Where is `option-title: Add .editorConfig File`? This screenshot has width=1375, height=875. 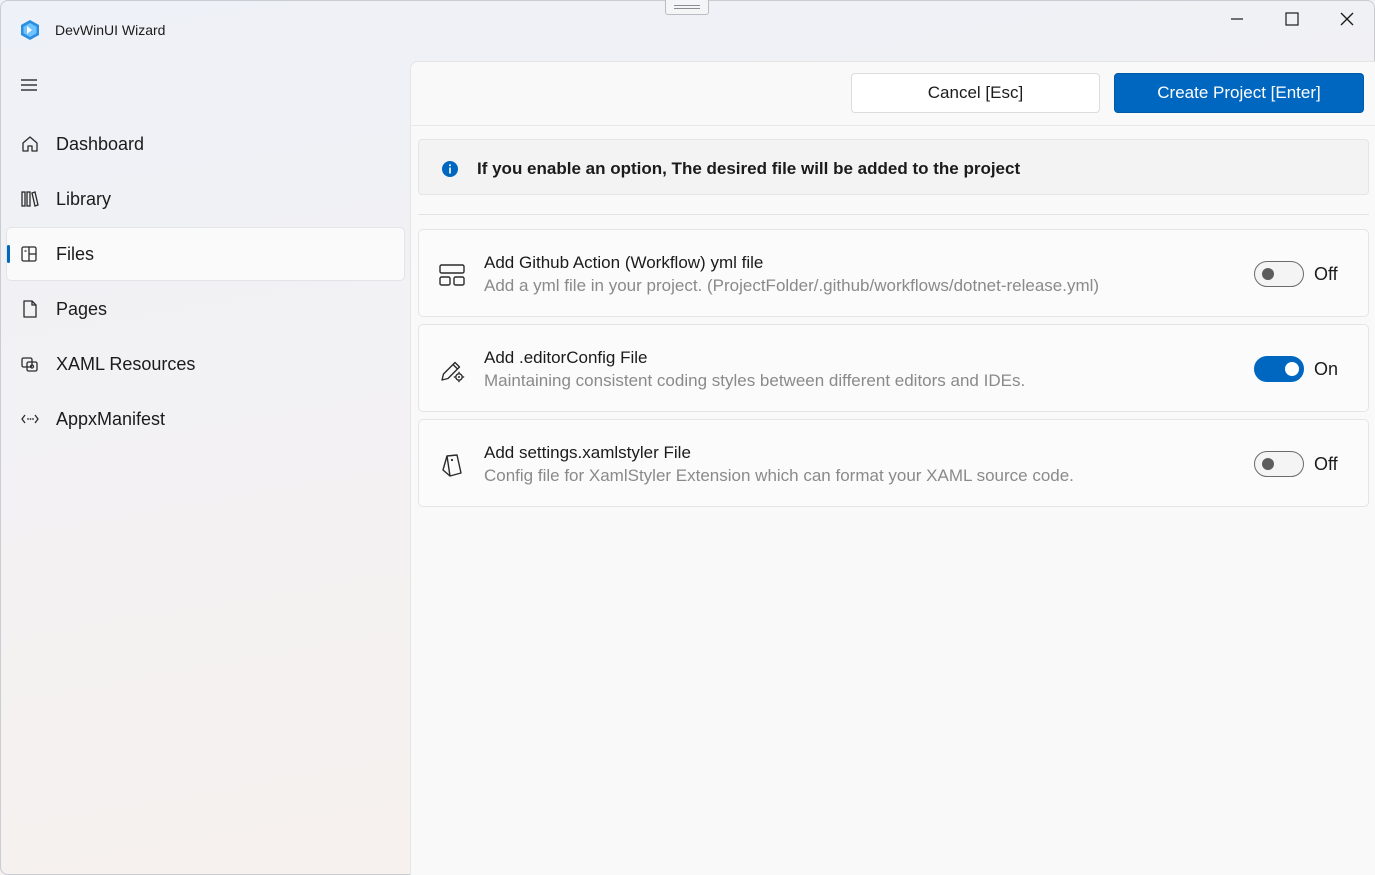 option-title: Add .editorConfig File is located at coordinates (566, 357).